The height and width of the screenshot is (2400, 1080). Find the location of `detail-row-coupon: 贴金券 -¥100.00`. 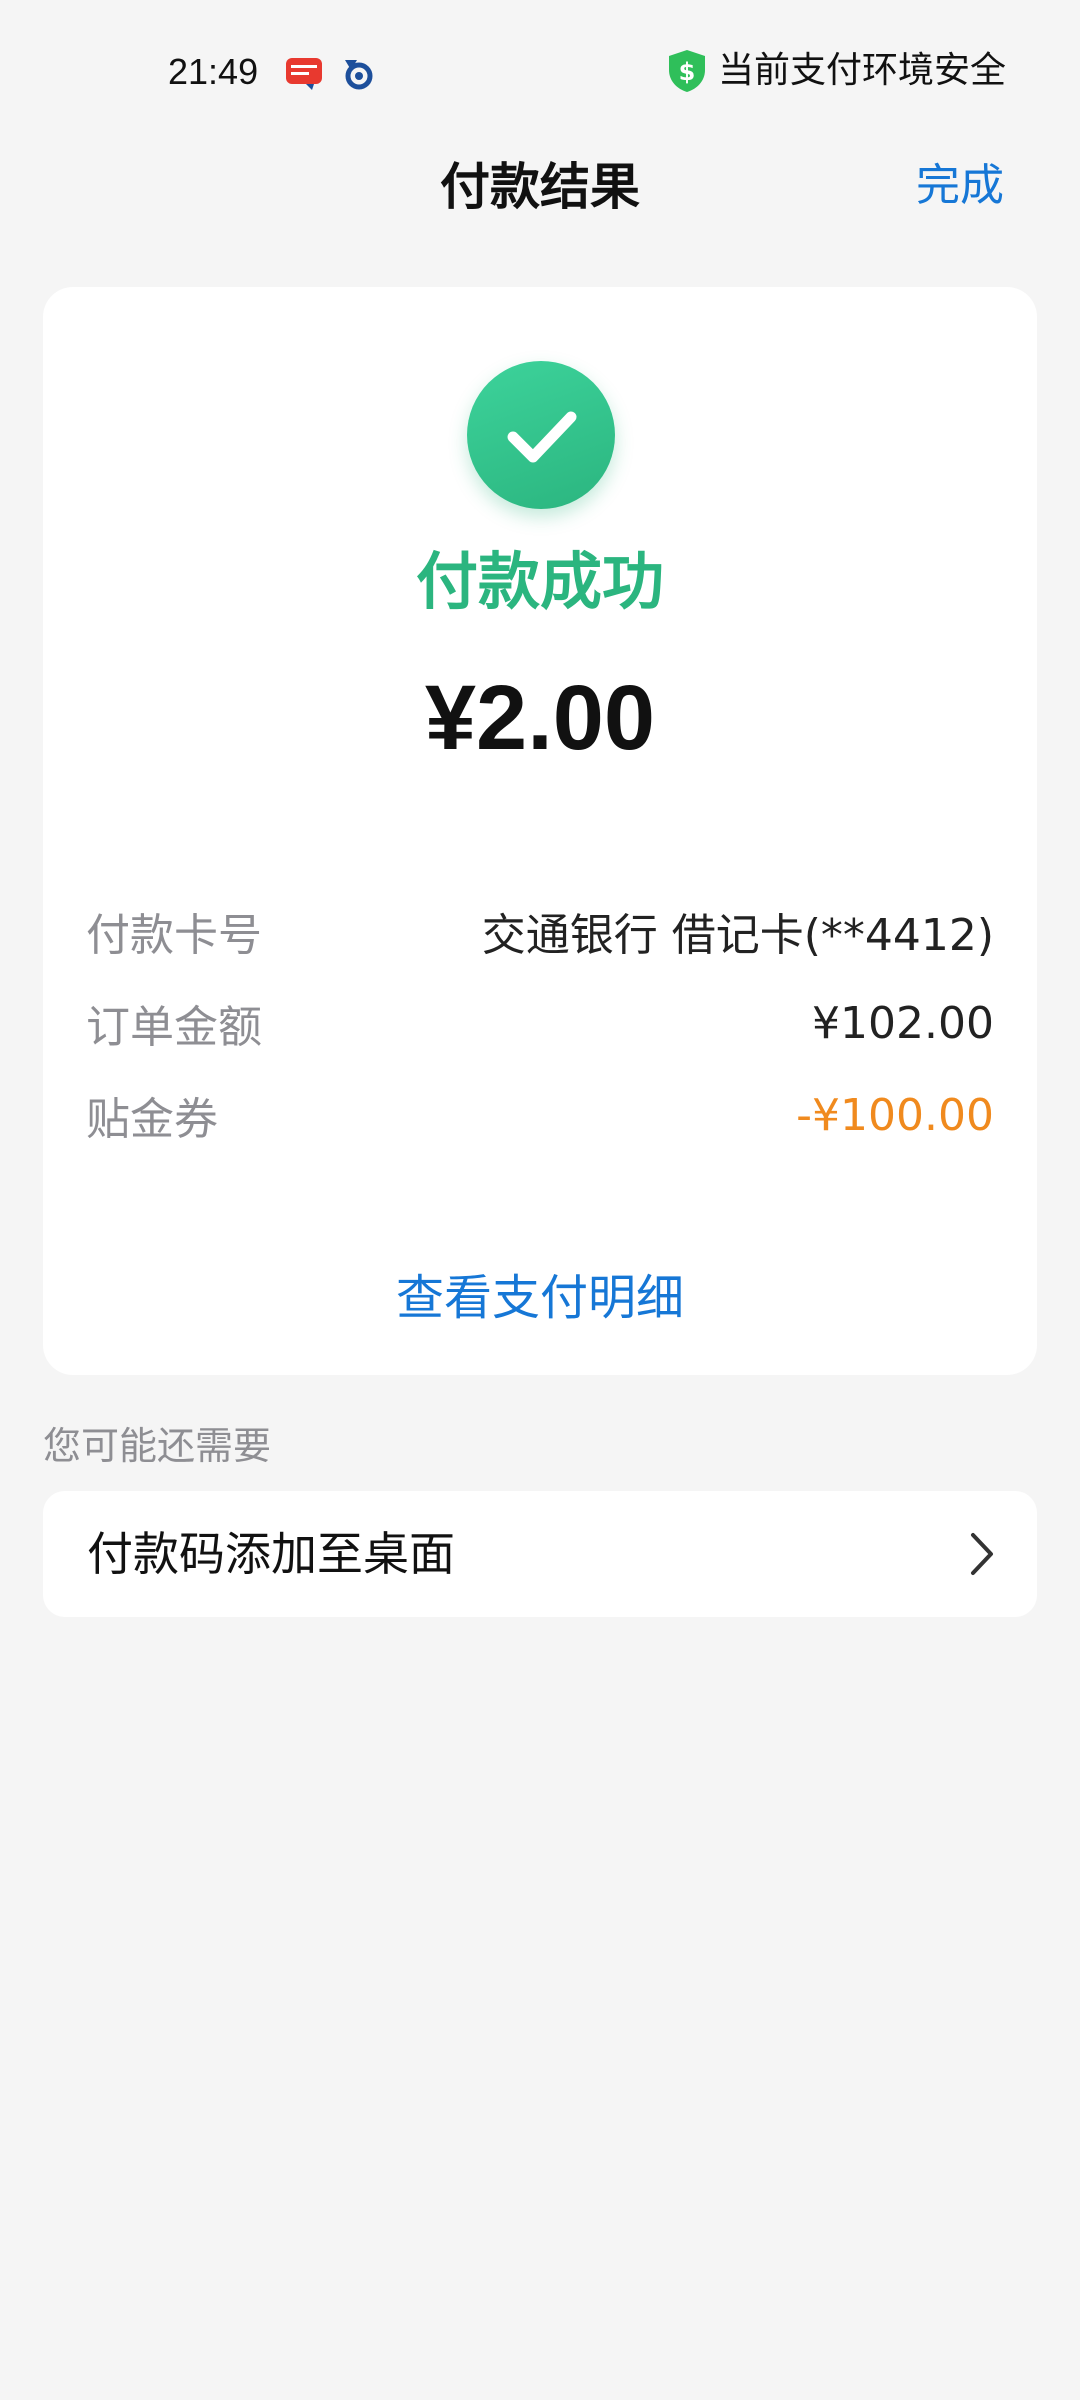

detail-row-coupon: 贴金券 -¥100.00 is located at coordinates (540, 1115).